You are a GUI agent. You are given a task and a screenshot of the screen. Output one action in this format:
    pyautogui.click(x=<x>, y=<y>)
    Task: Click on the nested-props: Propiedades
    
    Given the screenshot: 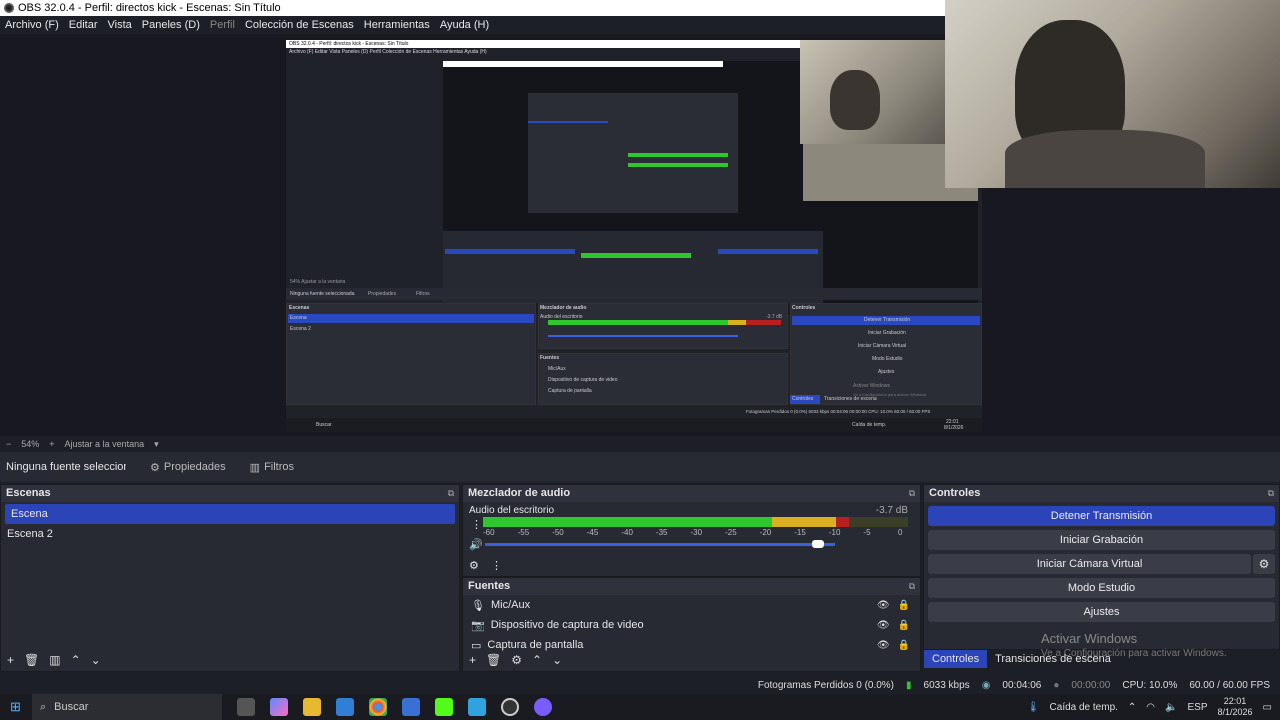 What is the action you would take?
    pyautogui.click(x=382, y=294)
    